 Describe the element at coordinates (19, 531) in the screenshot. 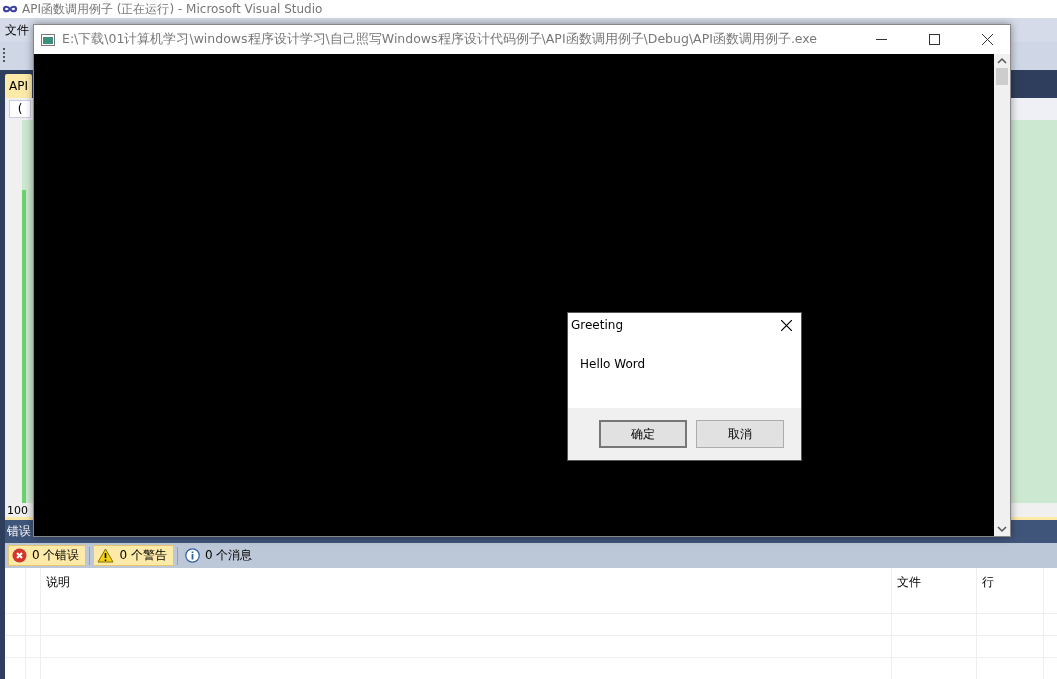

I see `panel-title: 错误` at that location.